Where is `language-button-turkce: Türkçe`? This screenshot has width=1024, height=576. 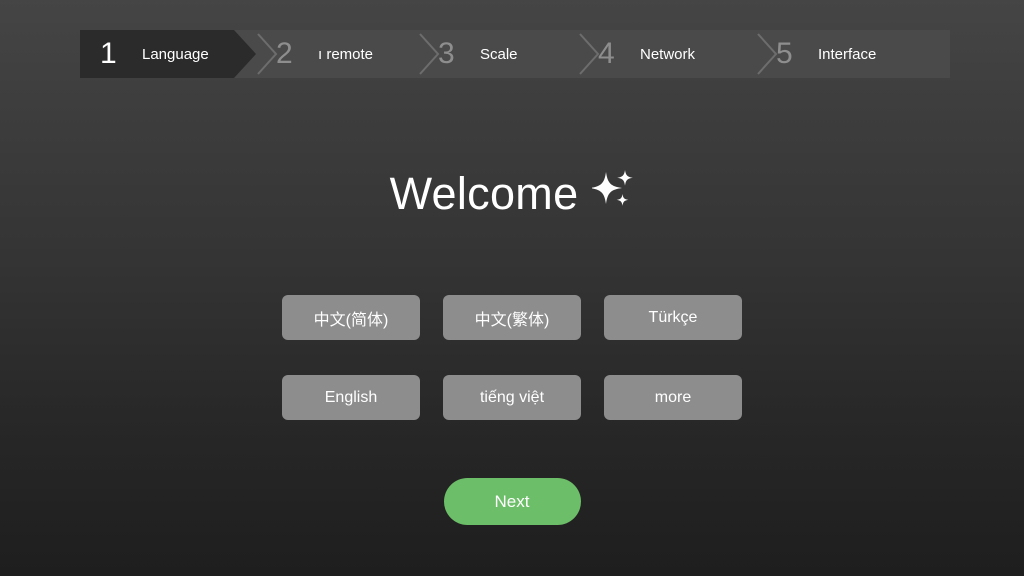
language-button-turkce: Türkçe is located at coordinates (673, 317).